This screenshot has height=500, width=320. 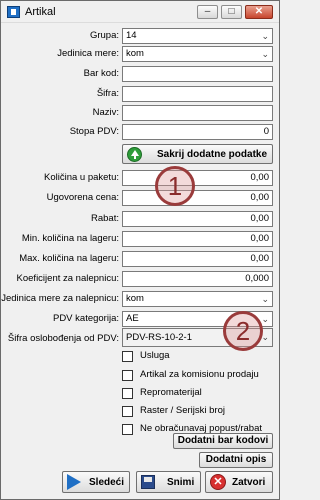 I want to click on annotation-marker-1: 1, so click(x=175, y=186).